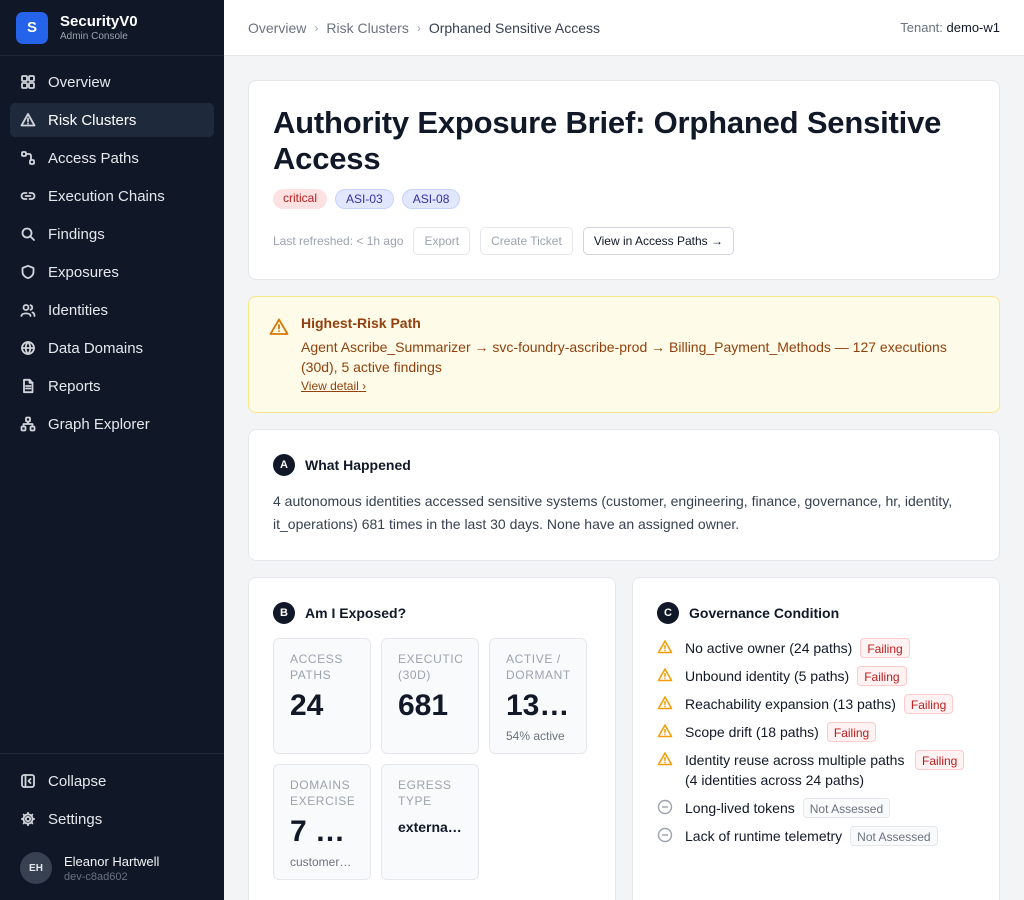 Image resolution: width=1024 pixels, height=900 pixels. Describe the element at coordinates (658, 241) in the screenshot. I see `view-in-access-paths-button: View in Access Paths →` at that location.